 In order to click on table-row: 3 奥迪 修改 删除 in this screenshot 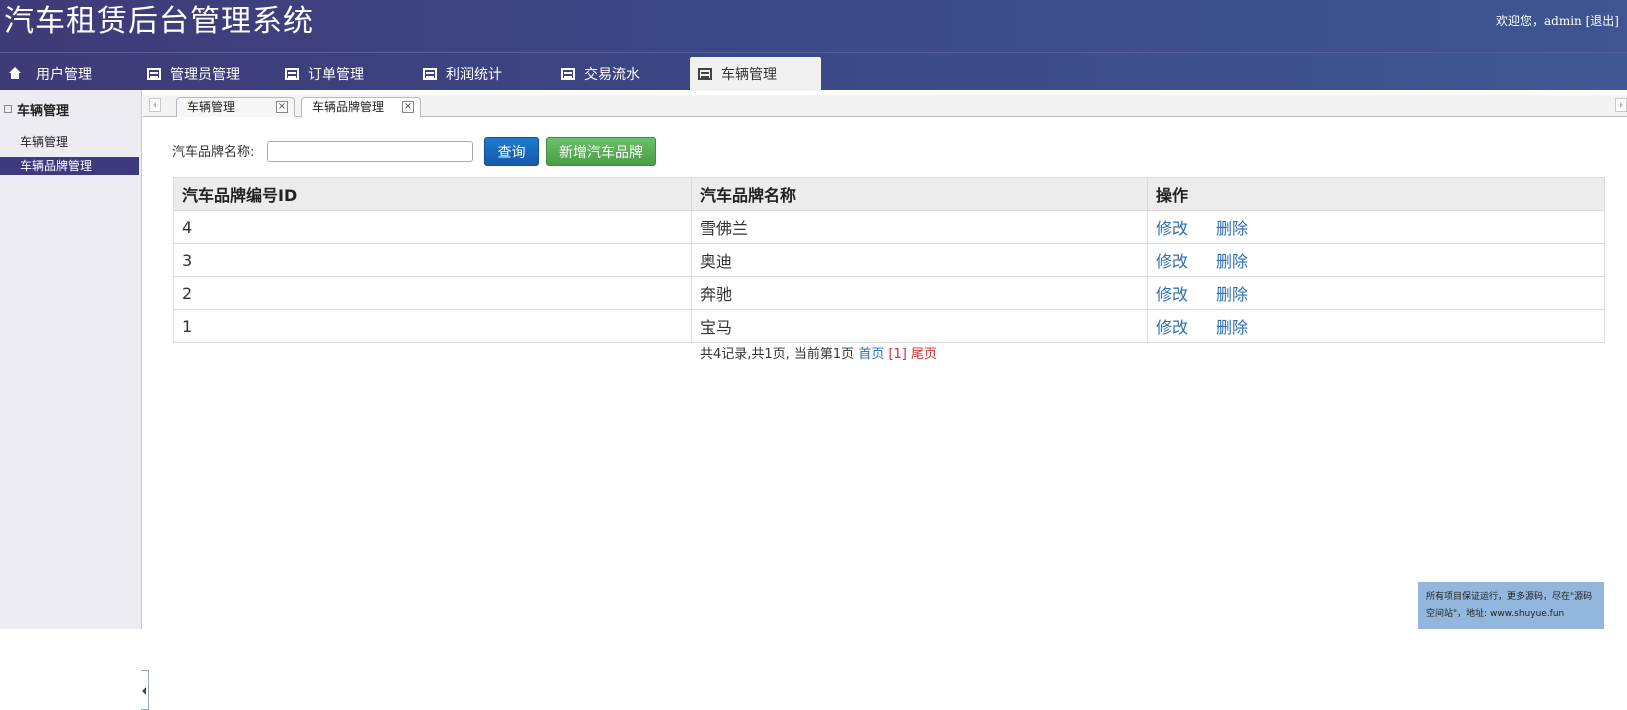, I will do `click(889, 260)`.